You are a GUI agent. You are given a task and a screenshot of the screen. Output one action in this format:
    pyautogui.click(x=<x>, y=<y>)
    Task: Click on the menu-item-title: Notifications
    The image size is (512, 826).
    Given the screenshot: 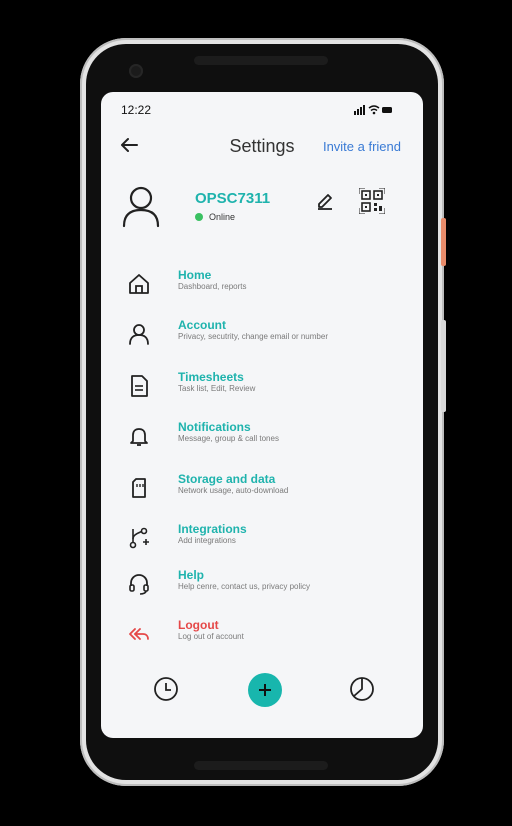 What is the action you would take?
    pyautogui.click(x=214, y=427)
    